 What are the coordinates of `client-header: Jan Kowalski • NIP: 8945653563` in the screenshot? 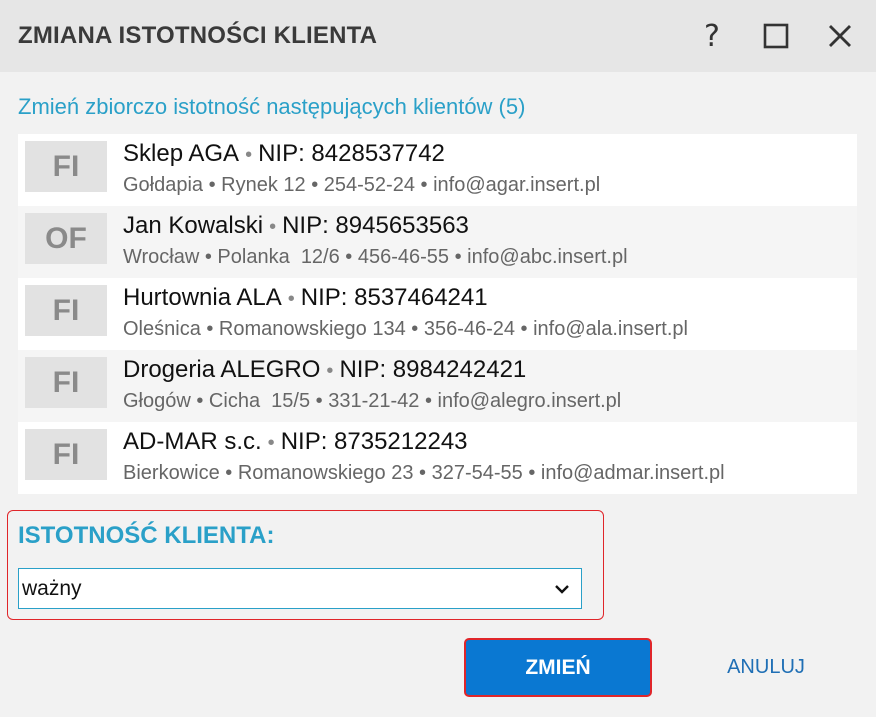 It's located at (296, 226).